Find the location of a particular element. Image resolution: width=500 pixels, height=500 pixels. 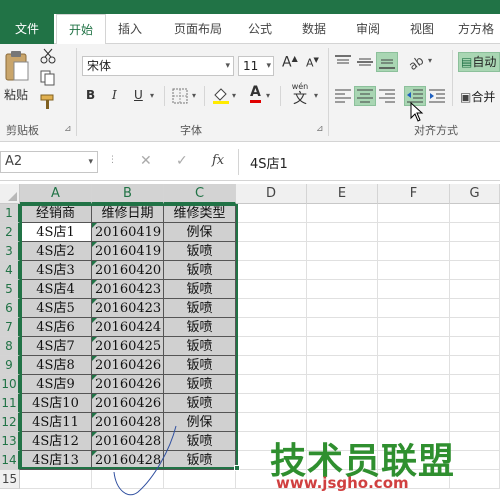

fill-handle is located at coordinates (237, 468).